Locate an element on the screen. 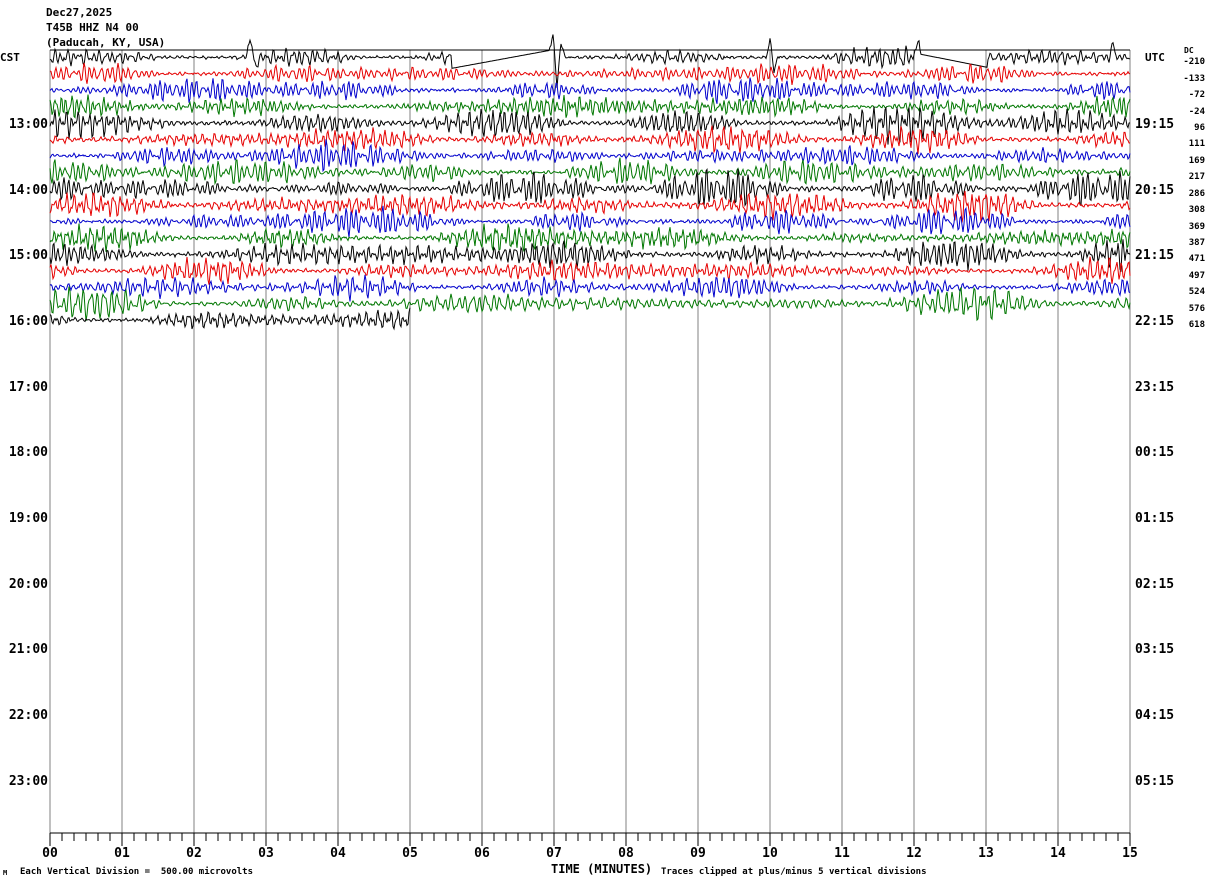 Image resolution: width=1210 pixels, height=886 pixels. dc-offset-value: 308 is located at coordinates (1196, 210).